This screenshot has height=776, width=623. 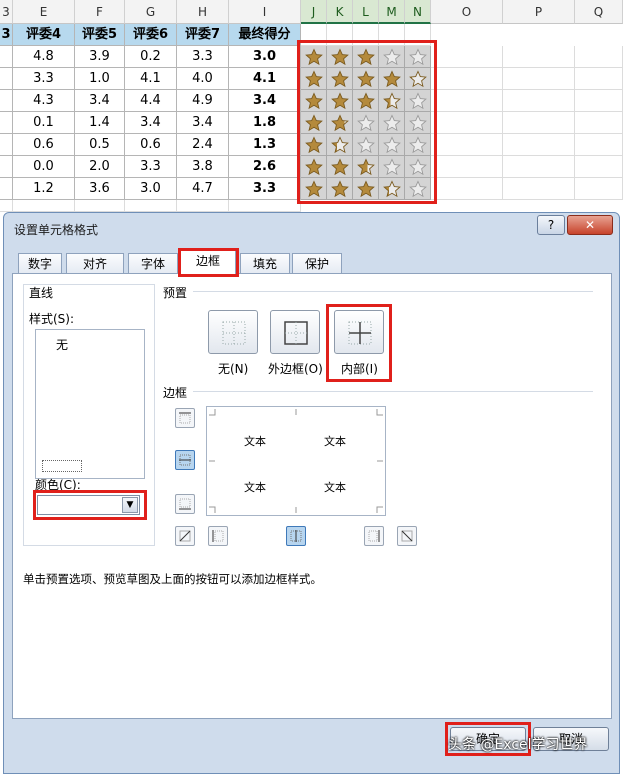 What do you see at coordinates (203, 79) in the screenshot?
I see `table-cell: 4.0` at bounding box center [203, 79].